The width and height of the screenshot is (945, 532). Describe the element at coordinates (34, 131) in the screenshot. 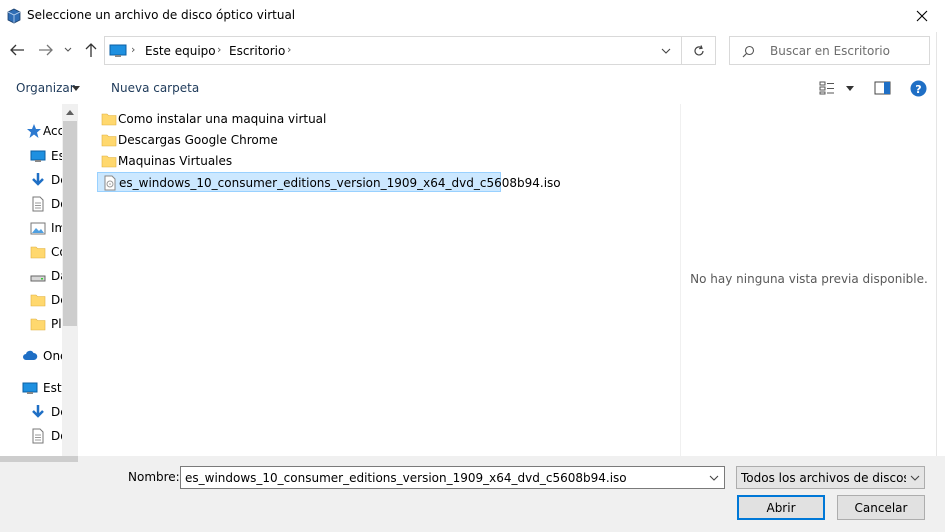

I see `star-icon` at that location.